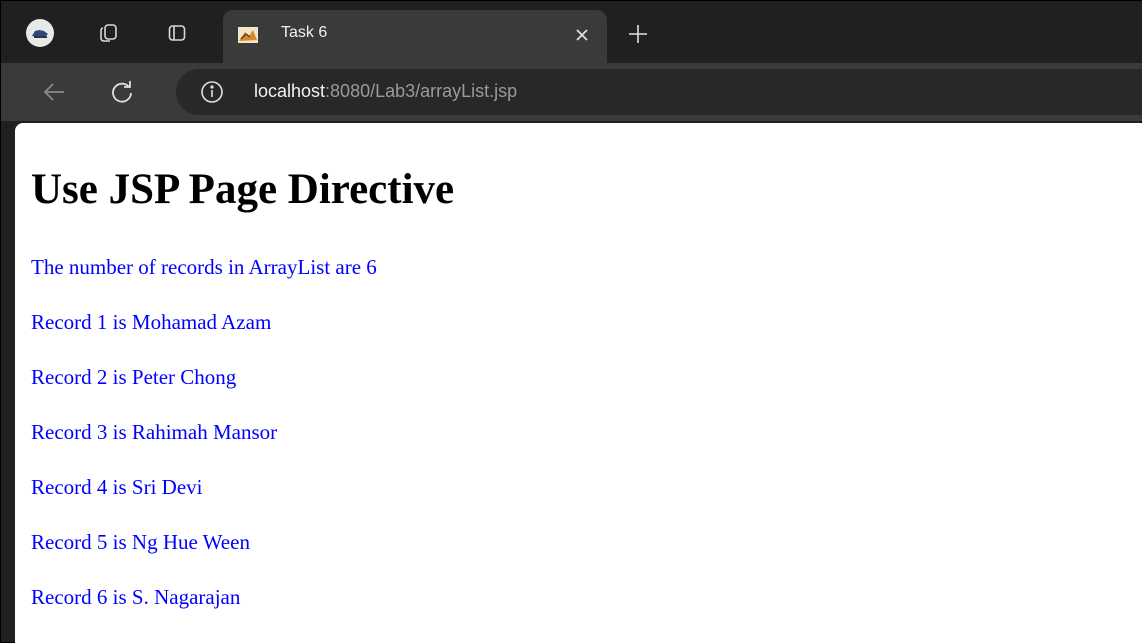  What do you see at coordinates (54, 92) in the screenshot?
I see `back-arrow-icon` at bounding box center [54, 92].